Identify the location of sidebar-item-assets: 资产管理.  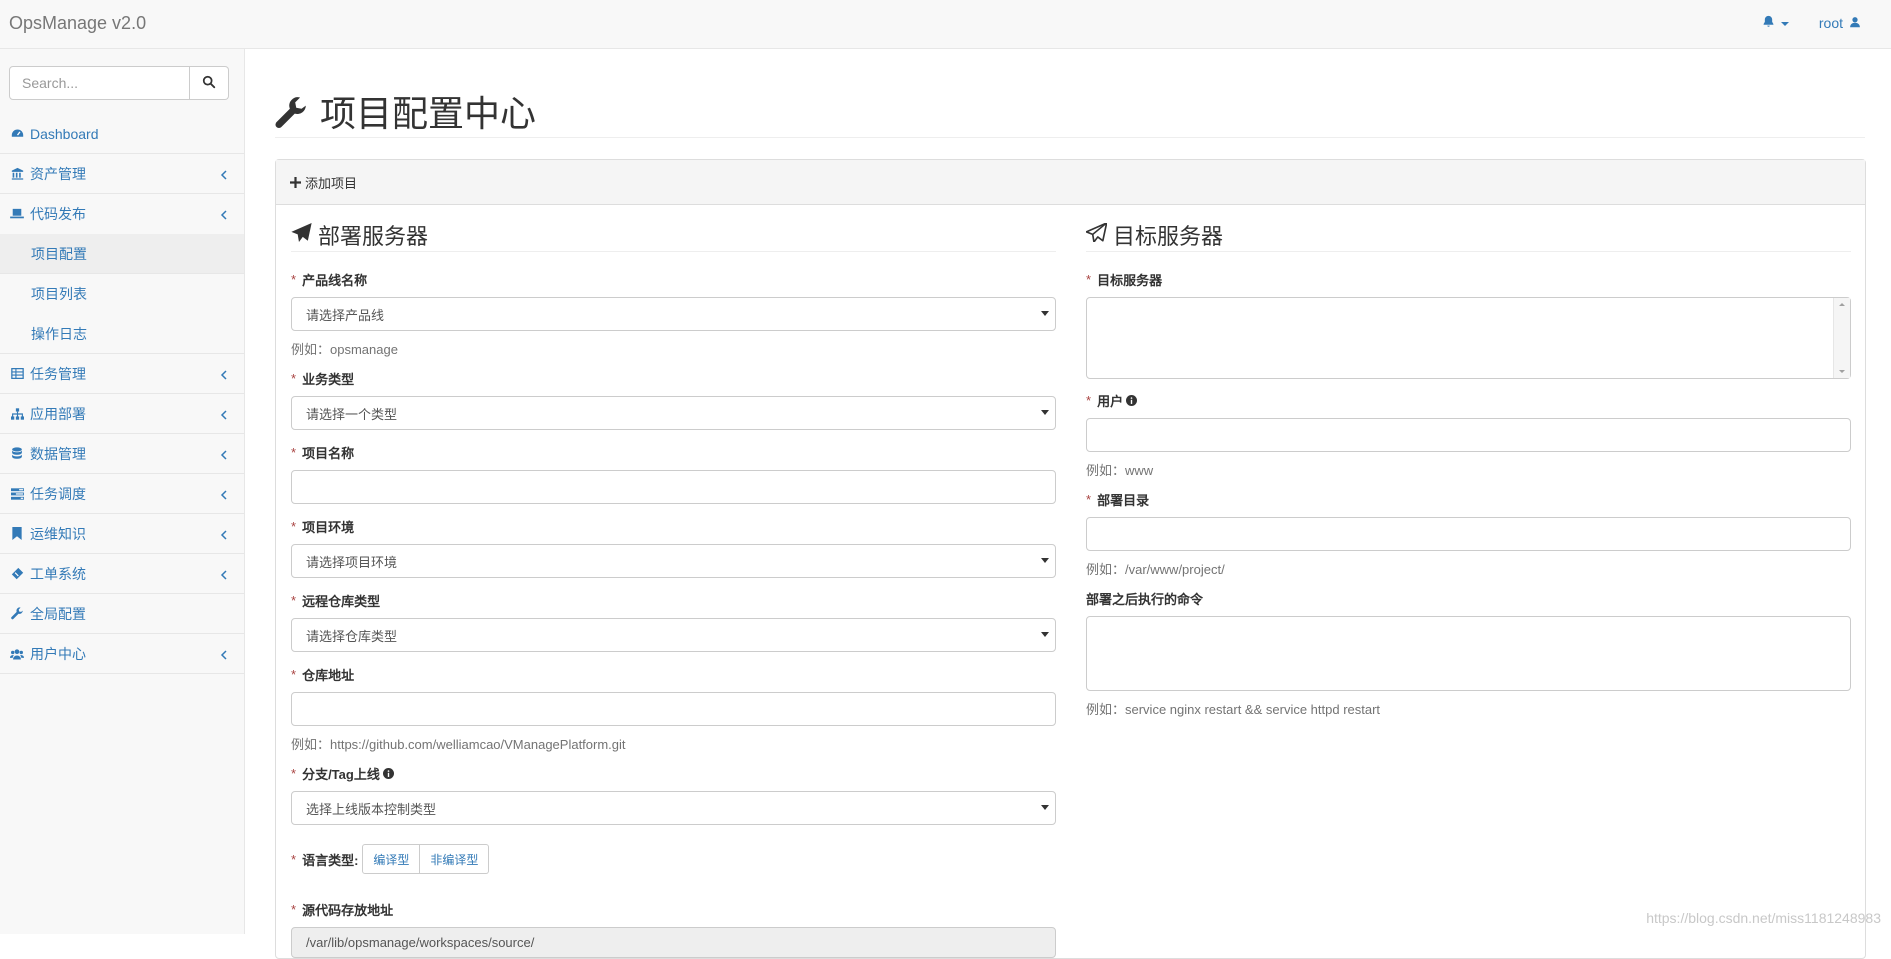
(122, 174).